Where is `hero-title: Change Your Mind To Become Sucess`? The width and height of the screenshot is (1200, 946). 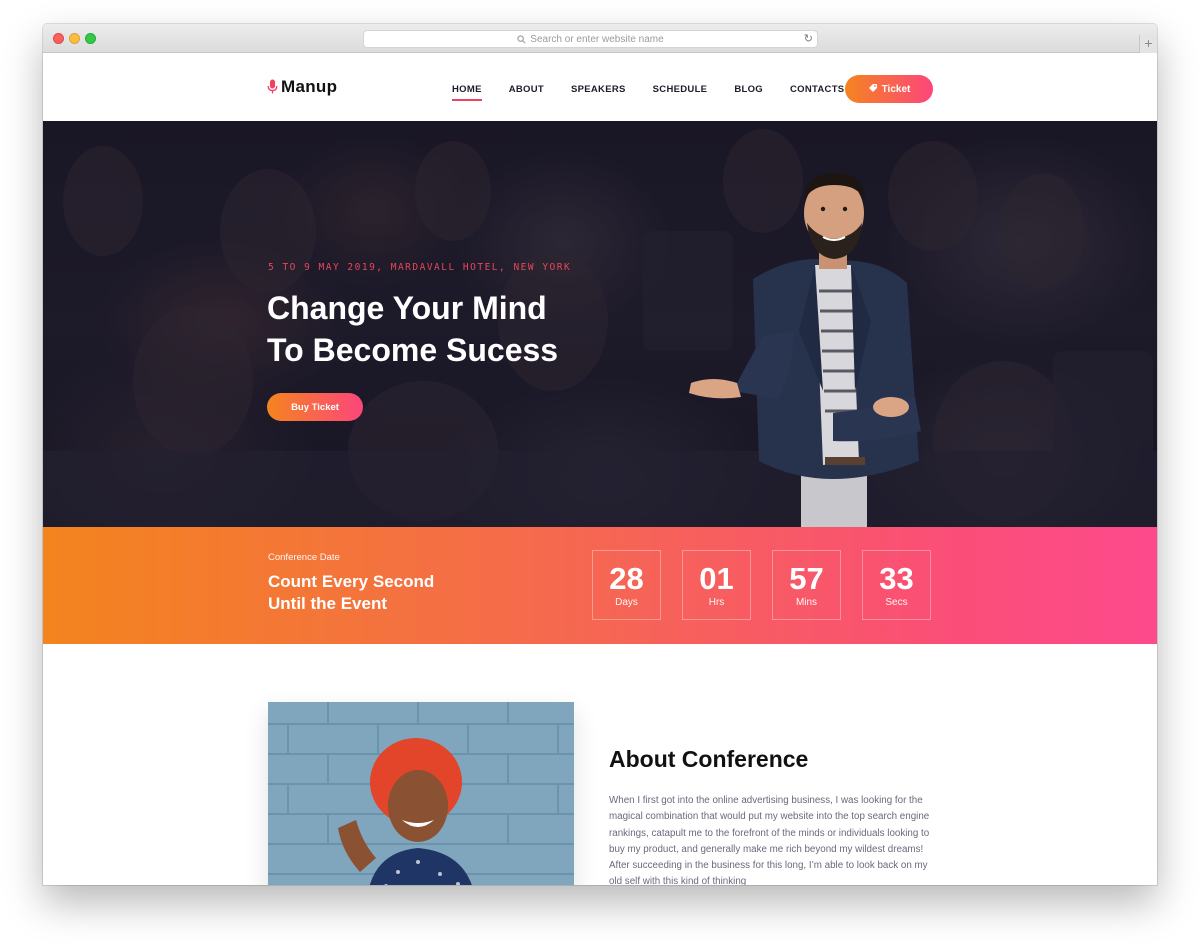 hero-title: Change Your Mind To Become Sucess is located at coordinates (467, 329).